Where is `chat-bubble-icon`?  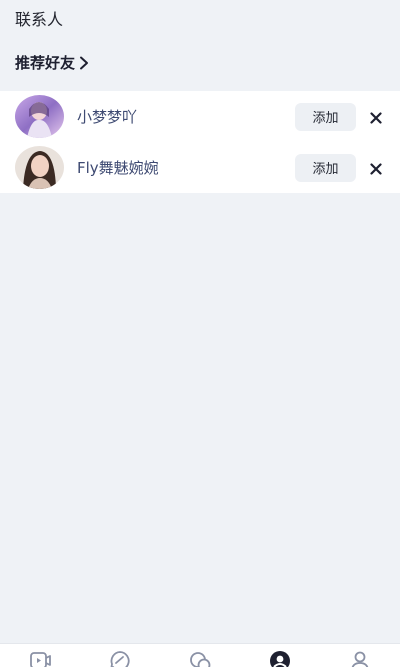
chat-bubble-icon is located at coordinates (120, 658).